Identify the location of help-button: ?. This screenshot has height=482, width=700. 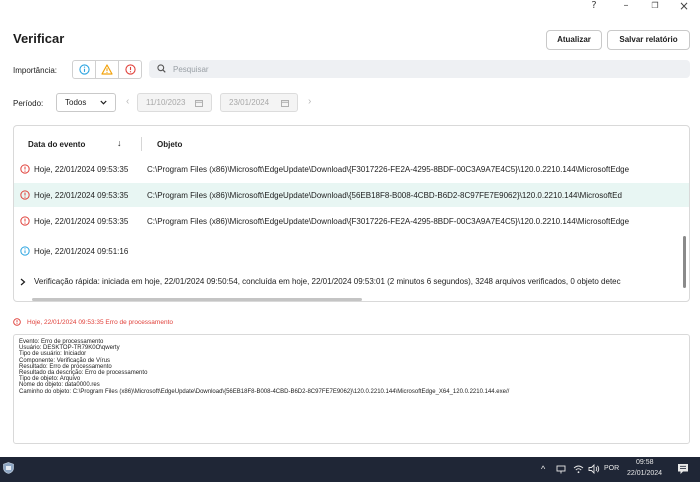
(594, 7).